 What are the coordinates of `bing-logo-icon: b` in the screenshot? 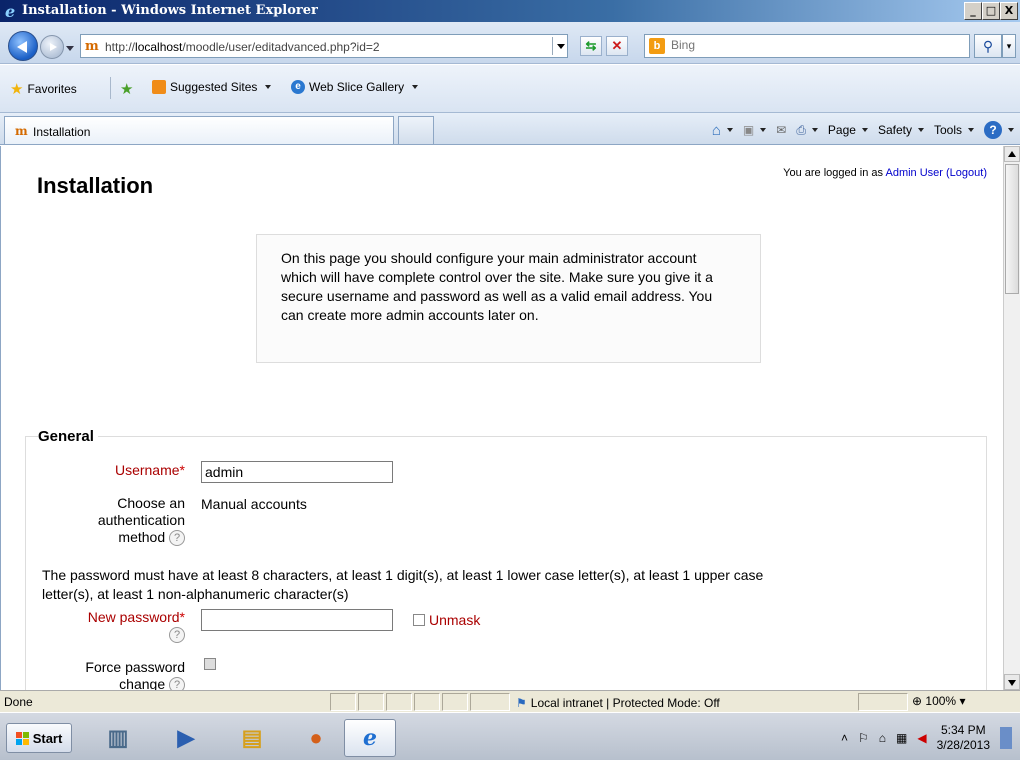 It's located at (657, 46).